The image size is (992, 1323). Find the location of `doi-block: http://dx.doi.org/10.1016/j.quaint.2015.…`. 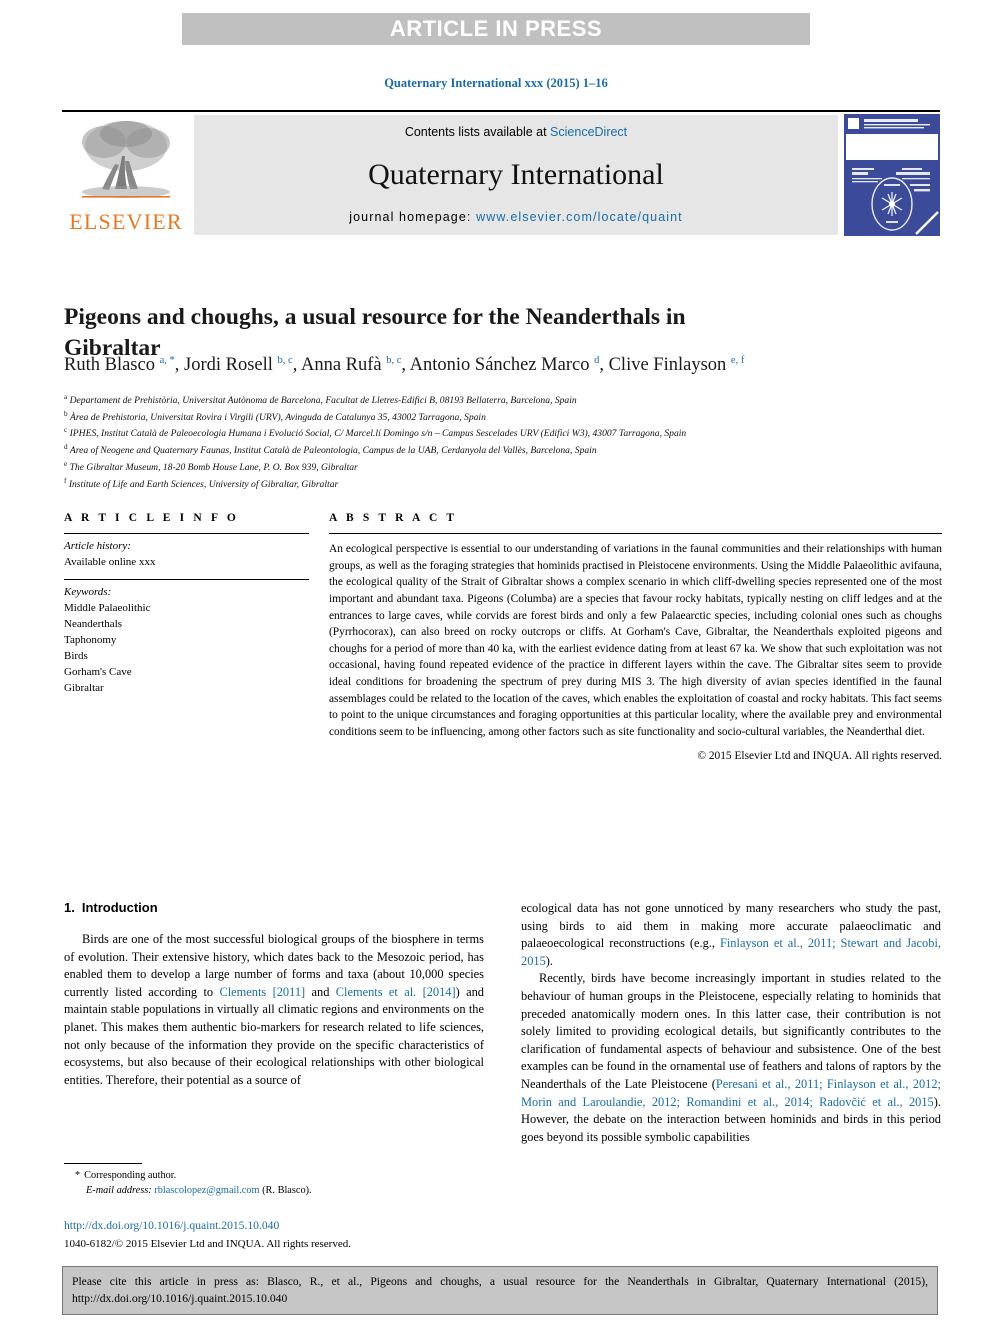

doi-block: http://dx.doi.org/10.1016/j.quaint.2015.… is located at coordinates (294, 1235).